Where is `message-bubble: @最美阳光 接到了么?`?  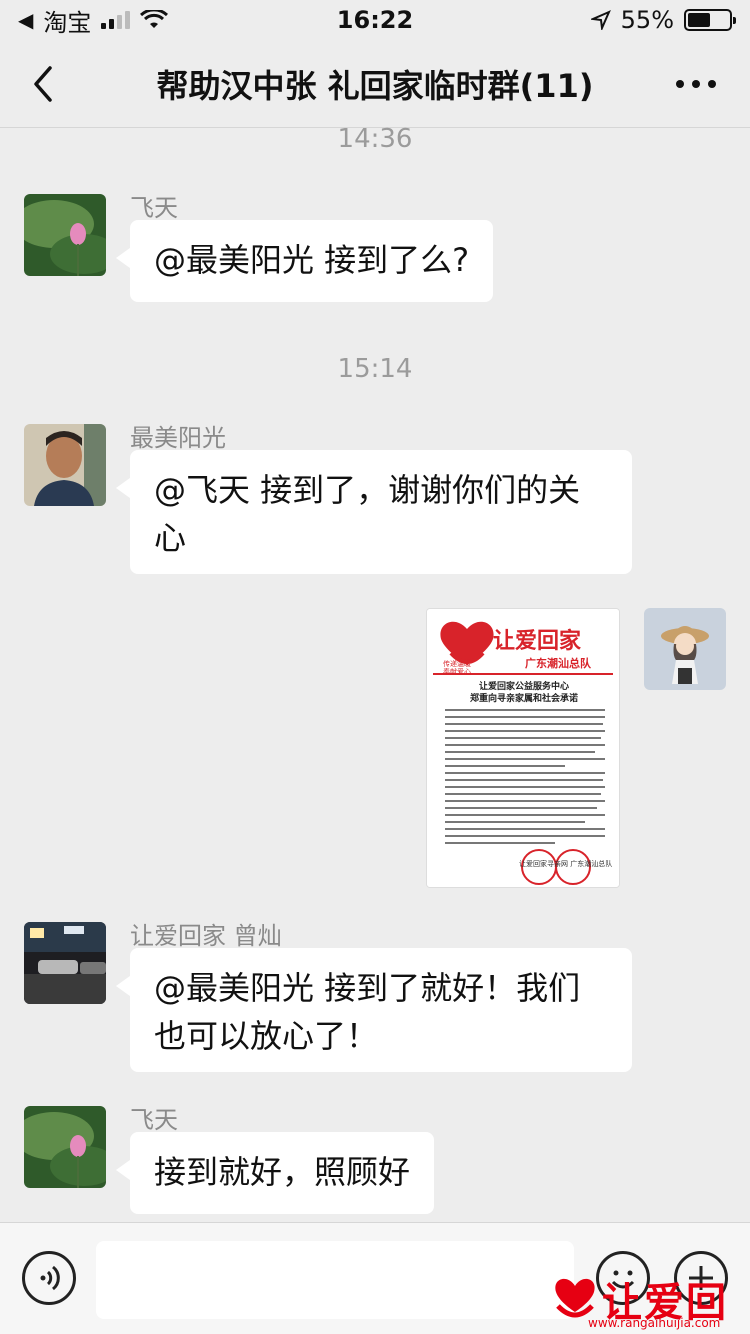
message-bubble: @最美阳光 接到了么? is located at coordinates (304, 261).